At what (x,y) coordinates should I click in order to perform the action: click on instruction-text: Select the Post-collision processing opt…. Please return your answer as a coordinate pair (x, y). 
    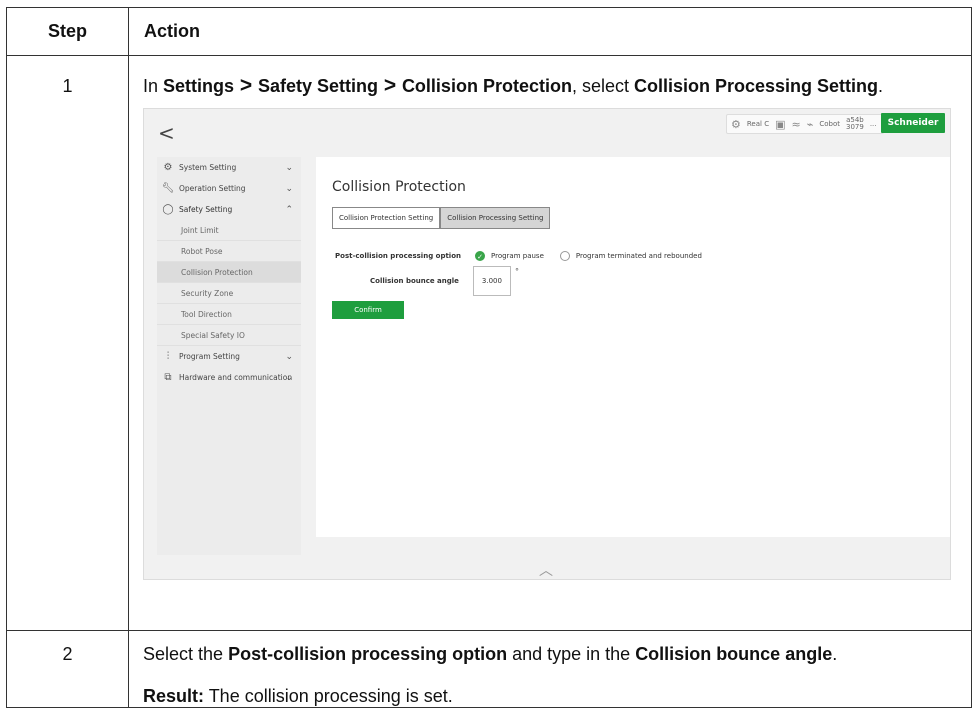
    Looking at the image, I should click on (550, 654).